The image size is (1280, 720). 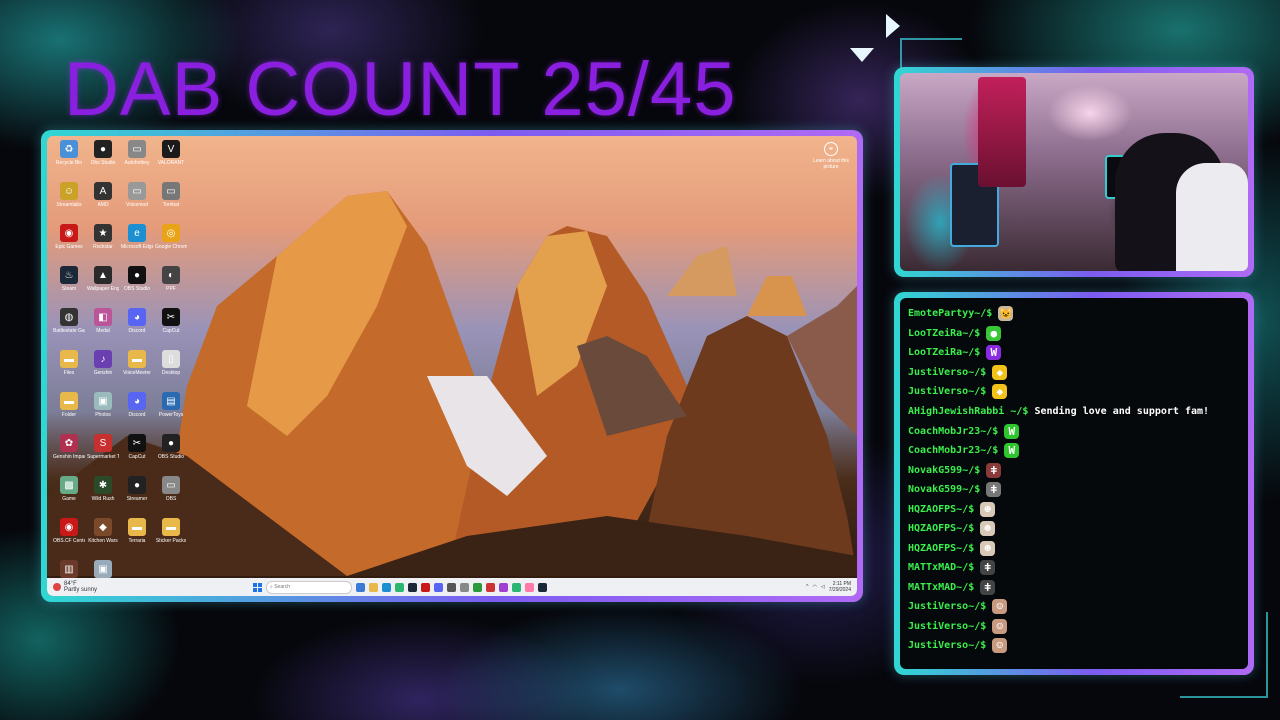 What do you see at coordinates (137, 245) in the screenshot?
I see `desktop-icon: e Microsoft Edge` at bounding box center [137, 245].